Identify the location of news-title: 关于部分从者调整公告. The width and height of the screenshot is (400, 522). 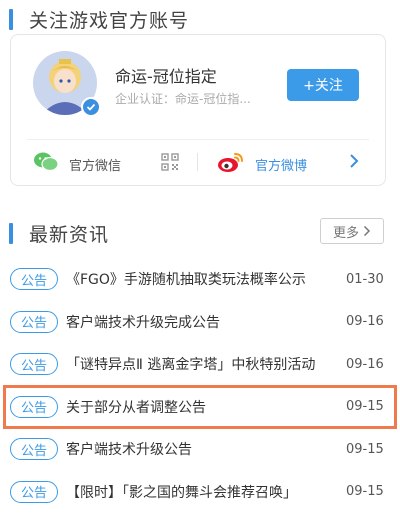
(196, 407).